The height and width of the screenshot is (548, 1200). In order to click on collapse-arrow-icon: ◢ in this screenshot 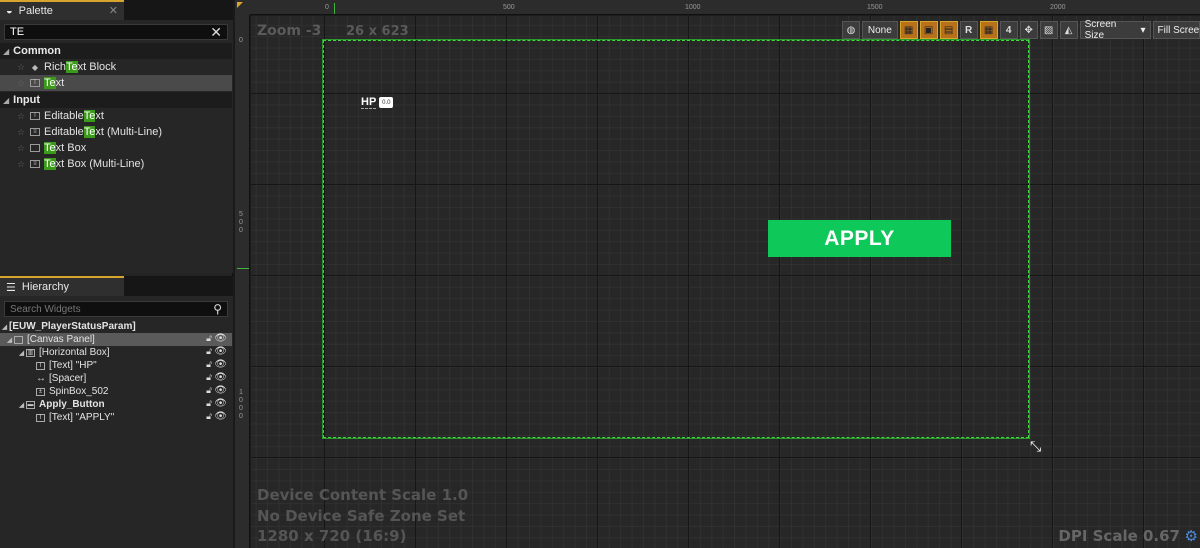, I will do `click(6, 51)`.